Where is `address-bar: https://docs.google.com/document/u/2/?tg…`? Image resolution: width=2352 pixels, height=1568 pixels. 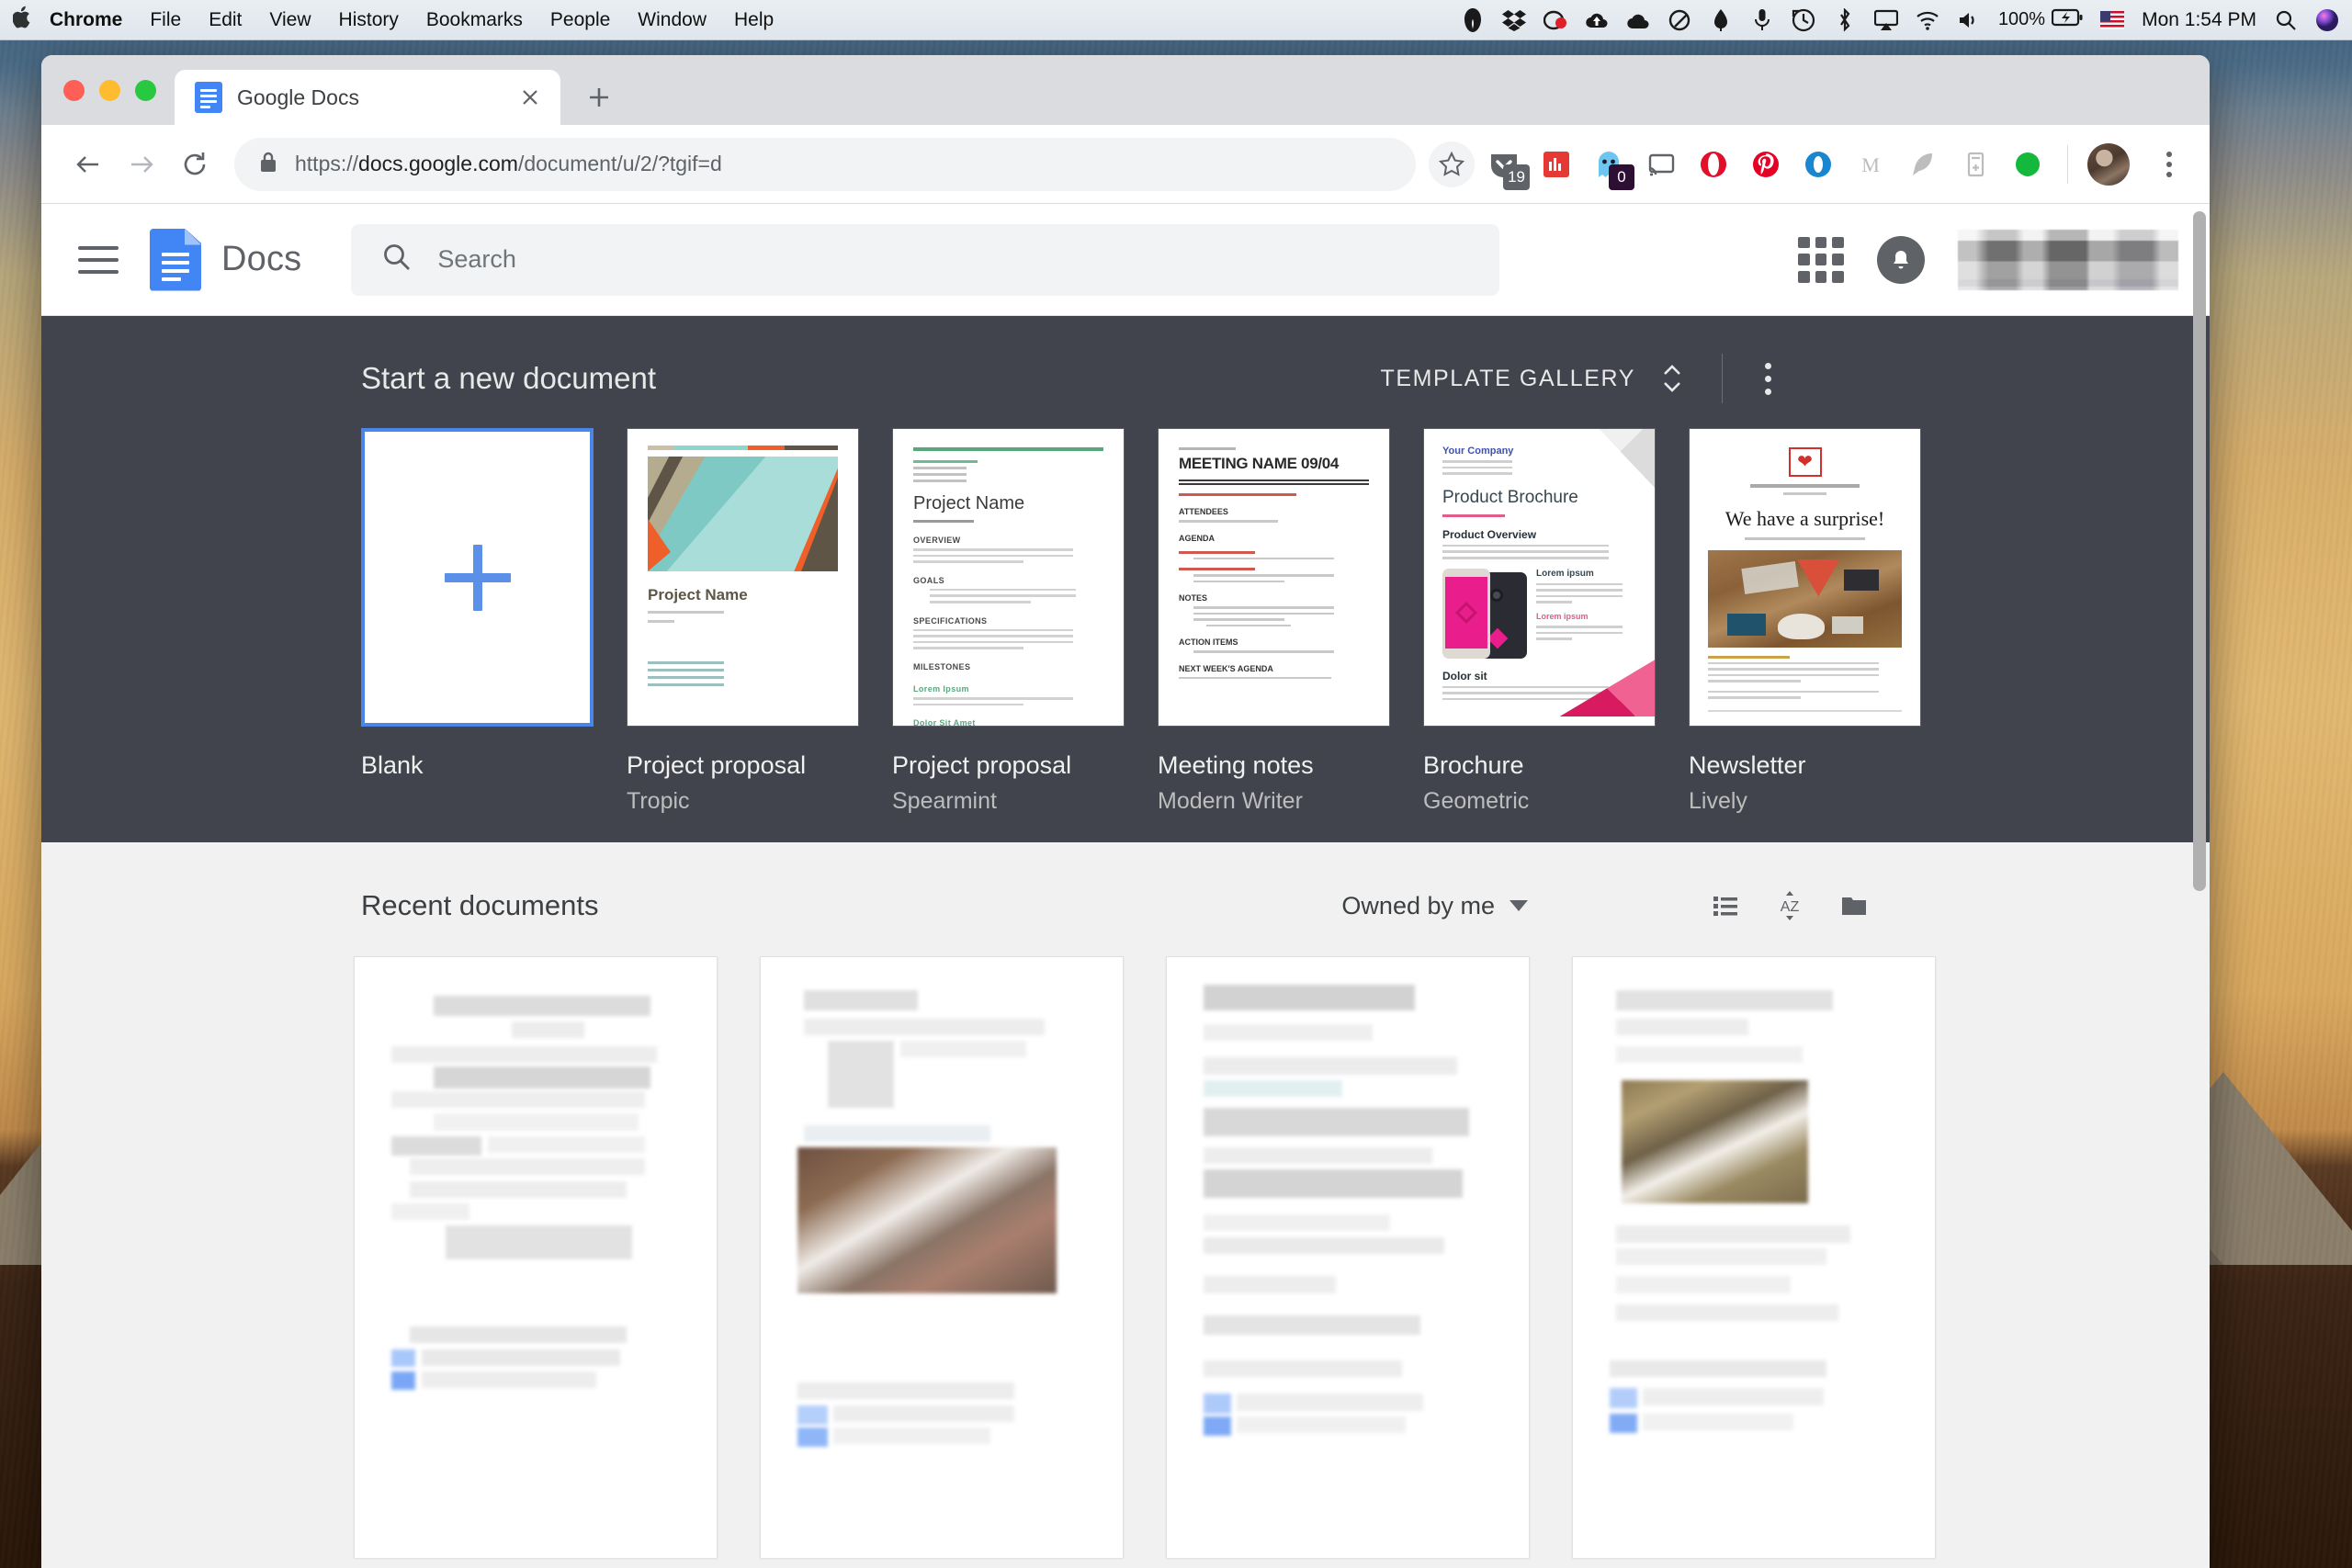
address-bar: https://docs.google.com/document/u/2/?tg… is located at coordinates (825, 164).